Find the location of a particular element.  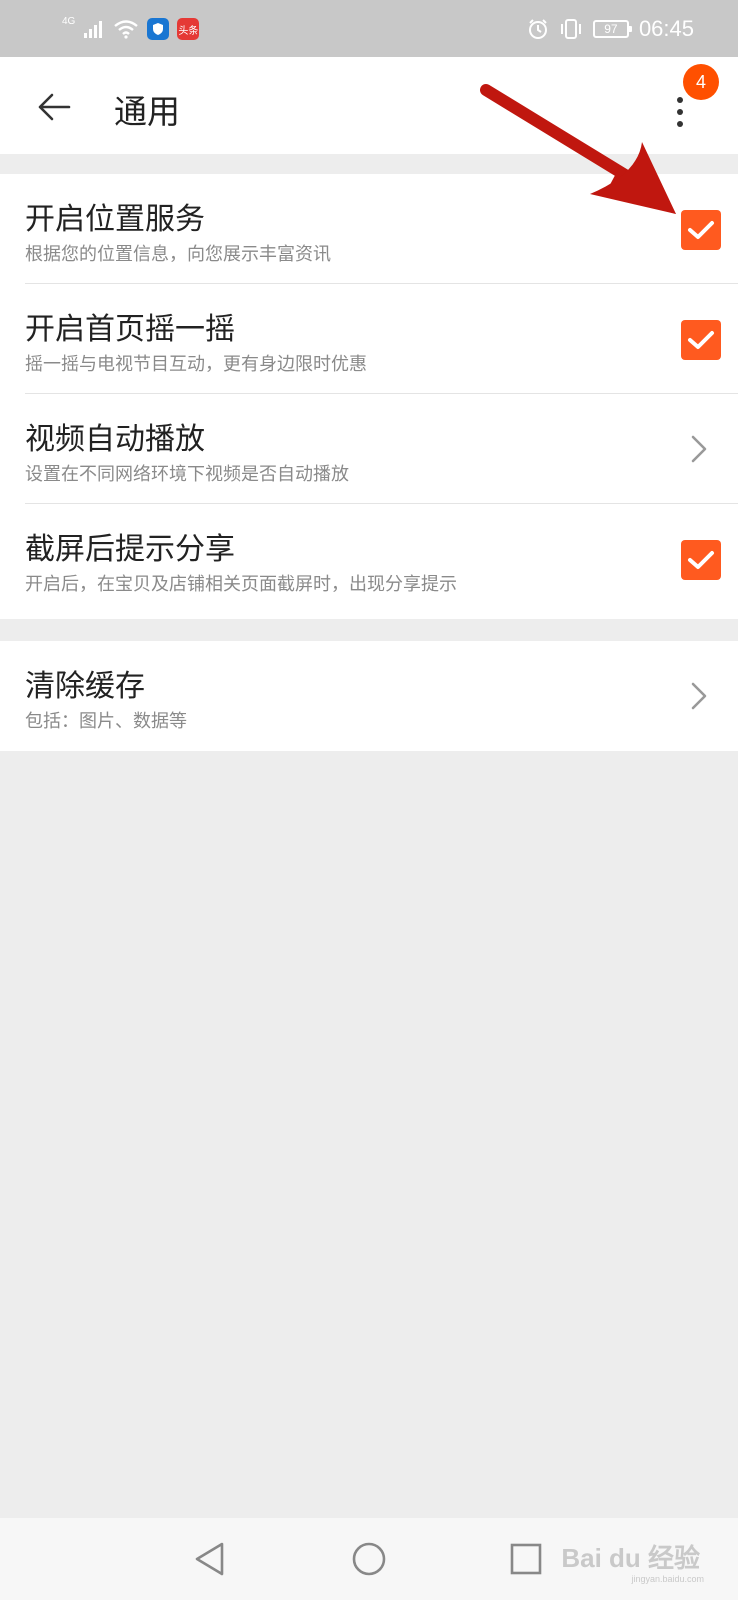

setting-row-screenshot-share: 截屏后提示分享 开启后，在宝贝及店铺相关页面截屏时，出现分享提示 is located at coordinates (369, 559).